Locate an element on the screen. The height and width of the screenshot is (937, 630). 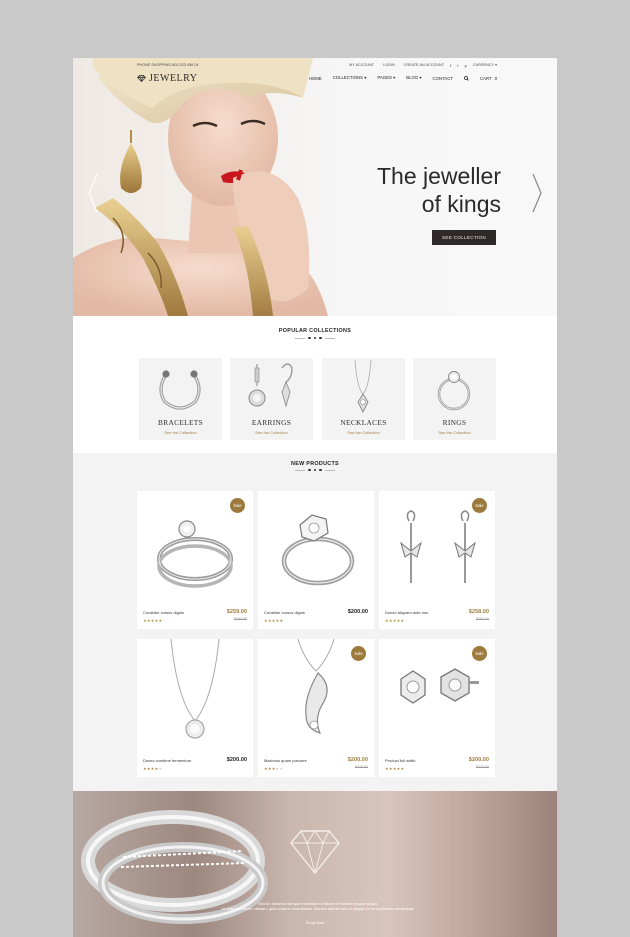
hero-title: The jeweller of kings is located at coordinates (422, 190).